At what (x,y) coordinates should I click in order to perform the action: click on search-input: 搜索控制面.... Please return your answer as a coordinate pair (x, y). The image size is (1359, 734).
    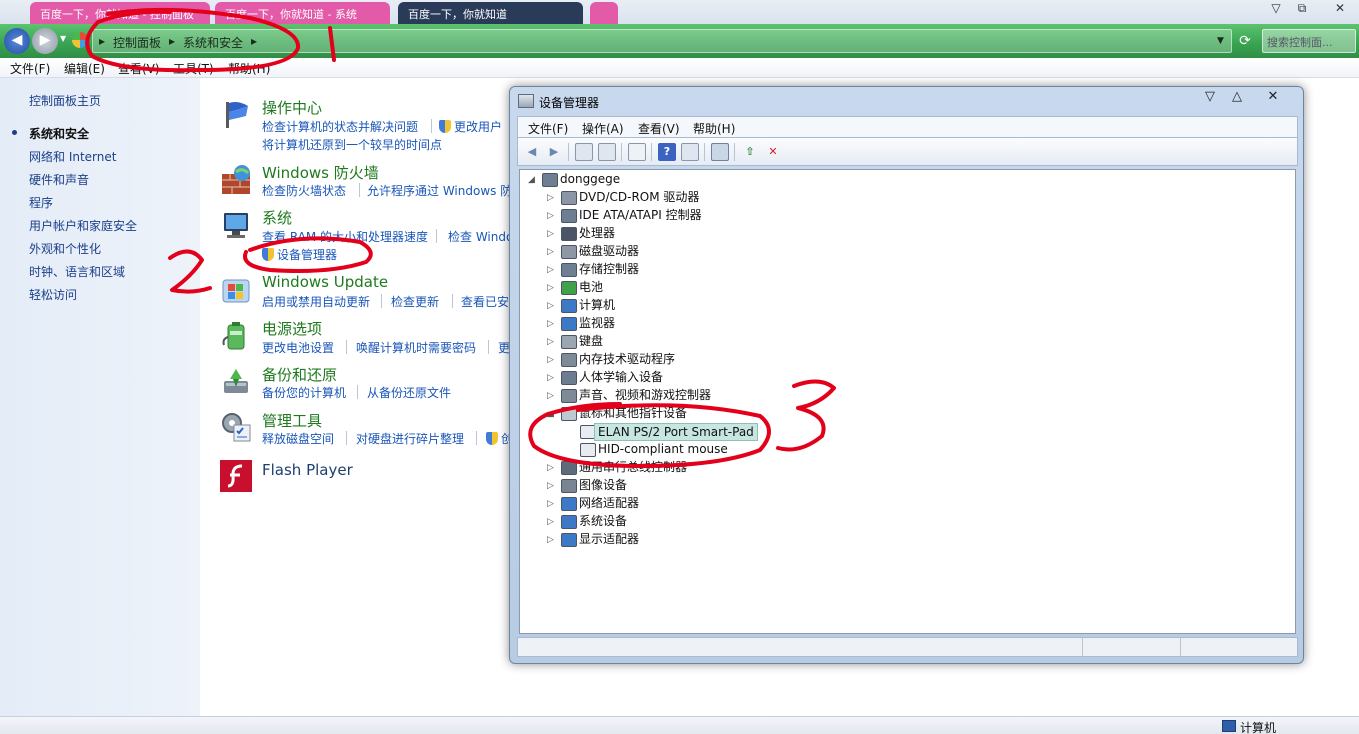
    Looking at the image, I should click on (1309, 41).